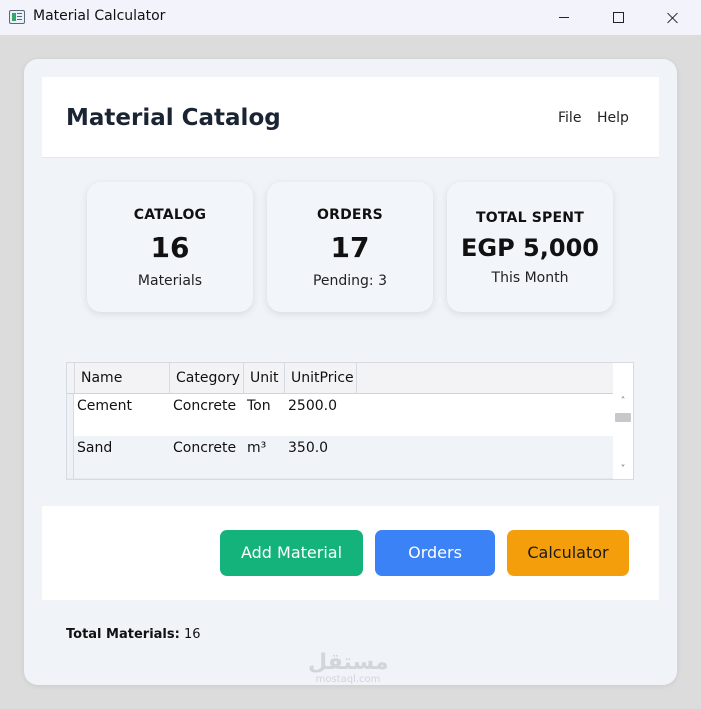 This screenshot has width=701, height=709. I want to click on column-header-unitprice: UnitPrice, so click(321, 378).